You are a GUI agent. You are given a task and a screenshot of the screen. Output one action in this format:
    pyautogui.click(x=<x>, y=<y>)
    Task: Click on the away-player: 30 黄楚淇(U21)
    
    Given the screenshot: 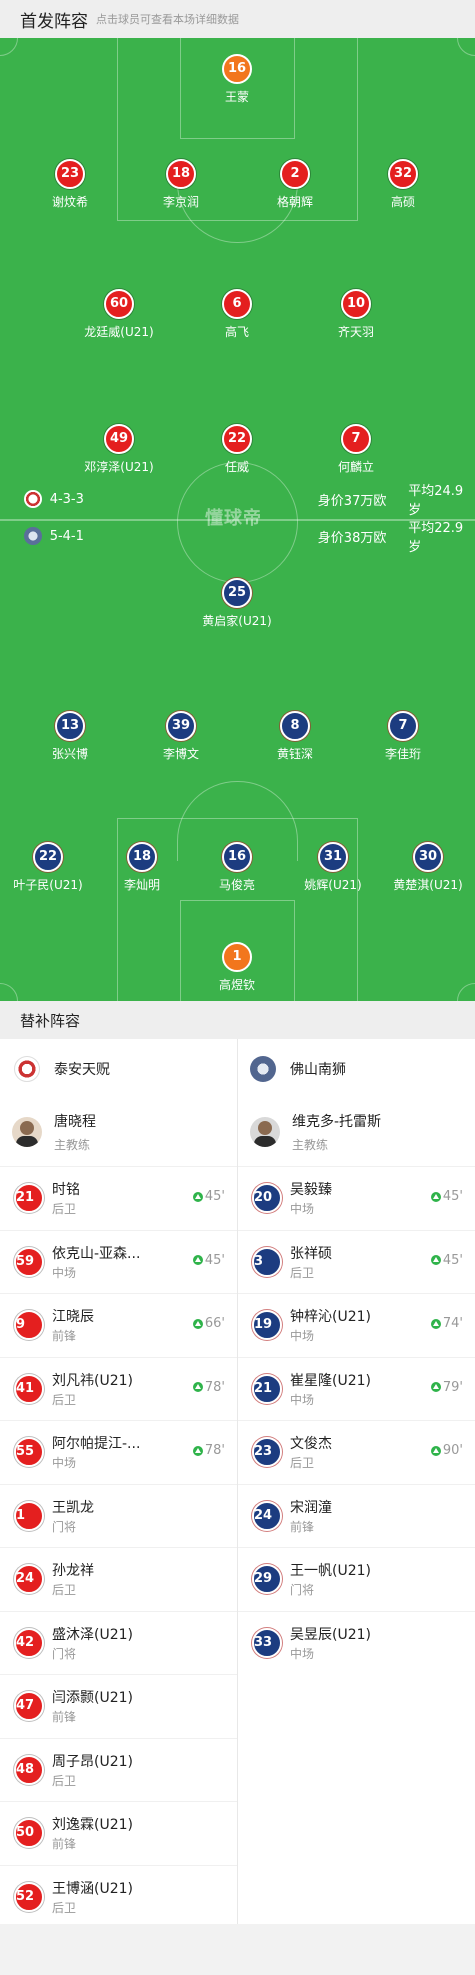 What is the action you would take?
    pyautogui.click(x=424, y=867)
    